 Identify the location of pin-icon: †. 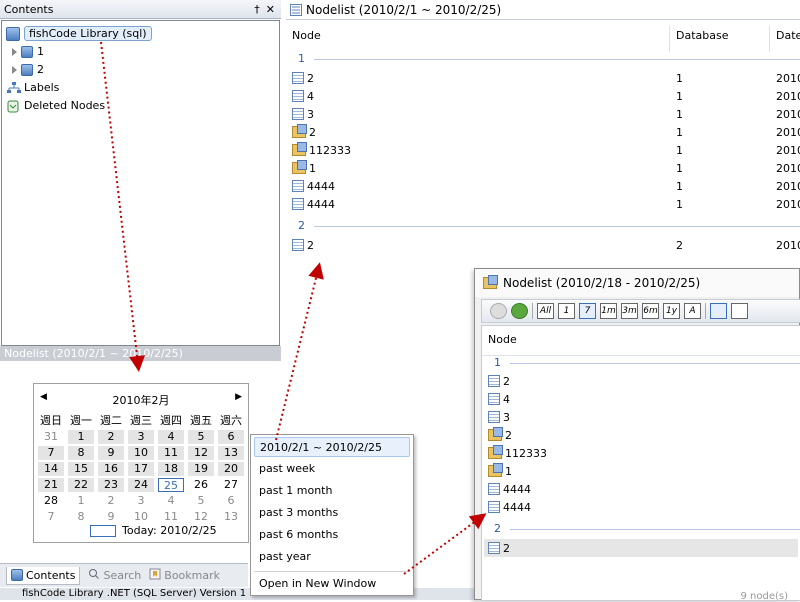
(257, 9).